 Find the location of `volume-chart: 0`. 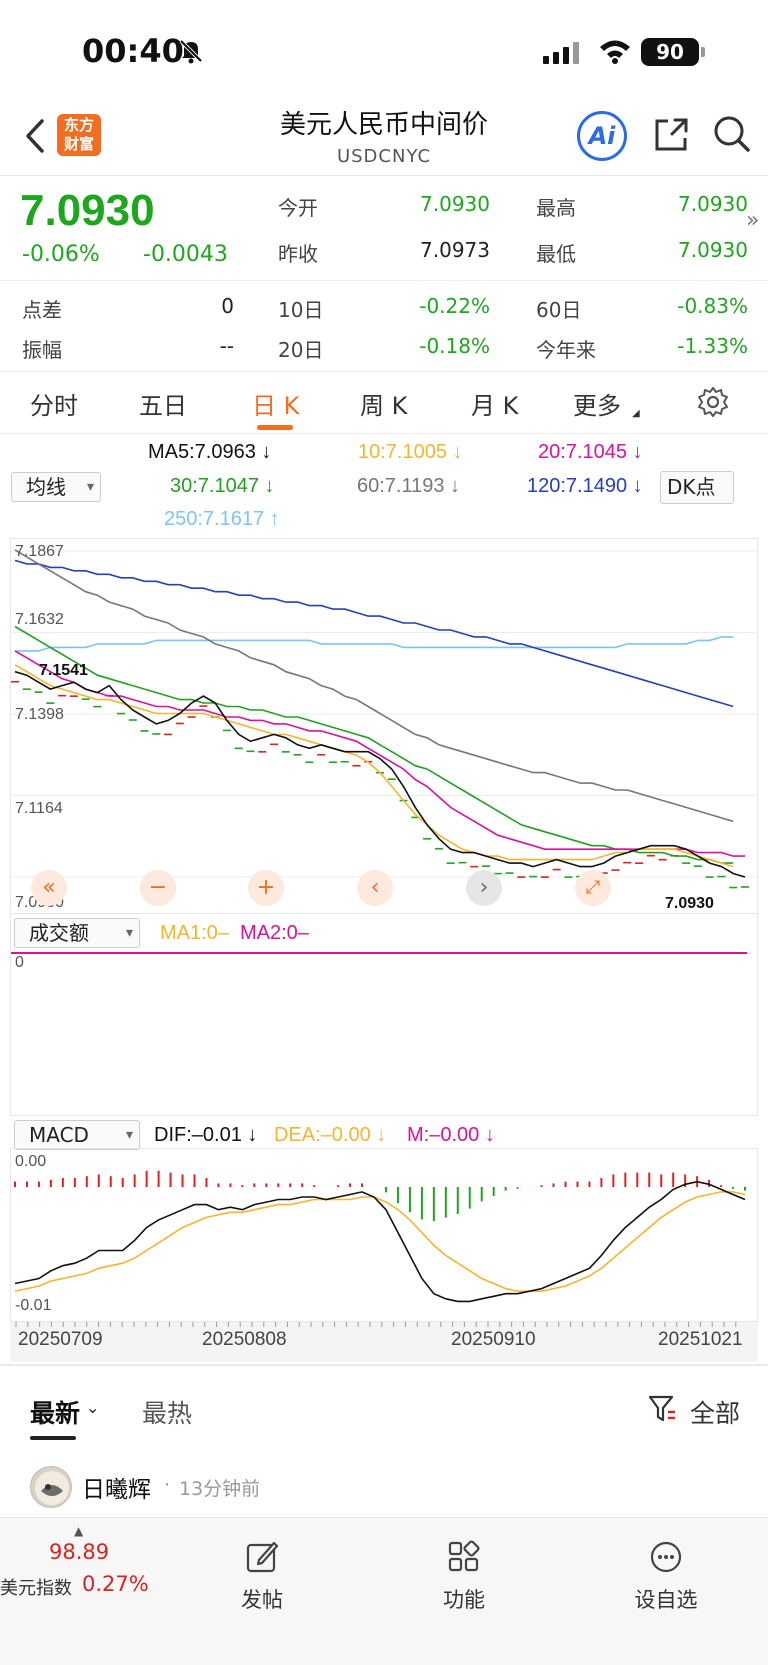

volume-chart: 0 is located at coordinates (384, 1015).